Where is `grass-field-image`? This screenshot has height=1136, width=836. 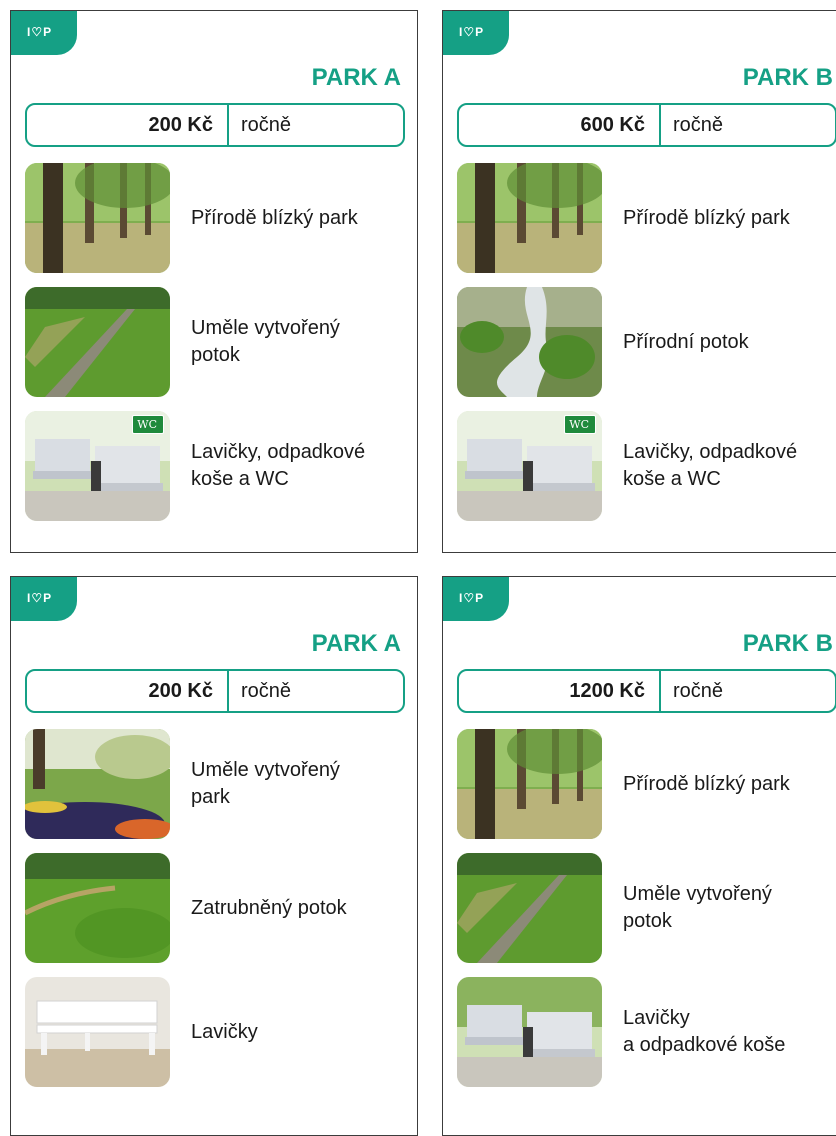 grass-field-image is located at coordinates (97, 908).